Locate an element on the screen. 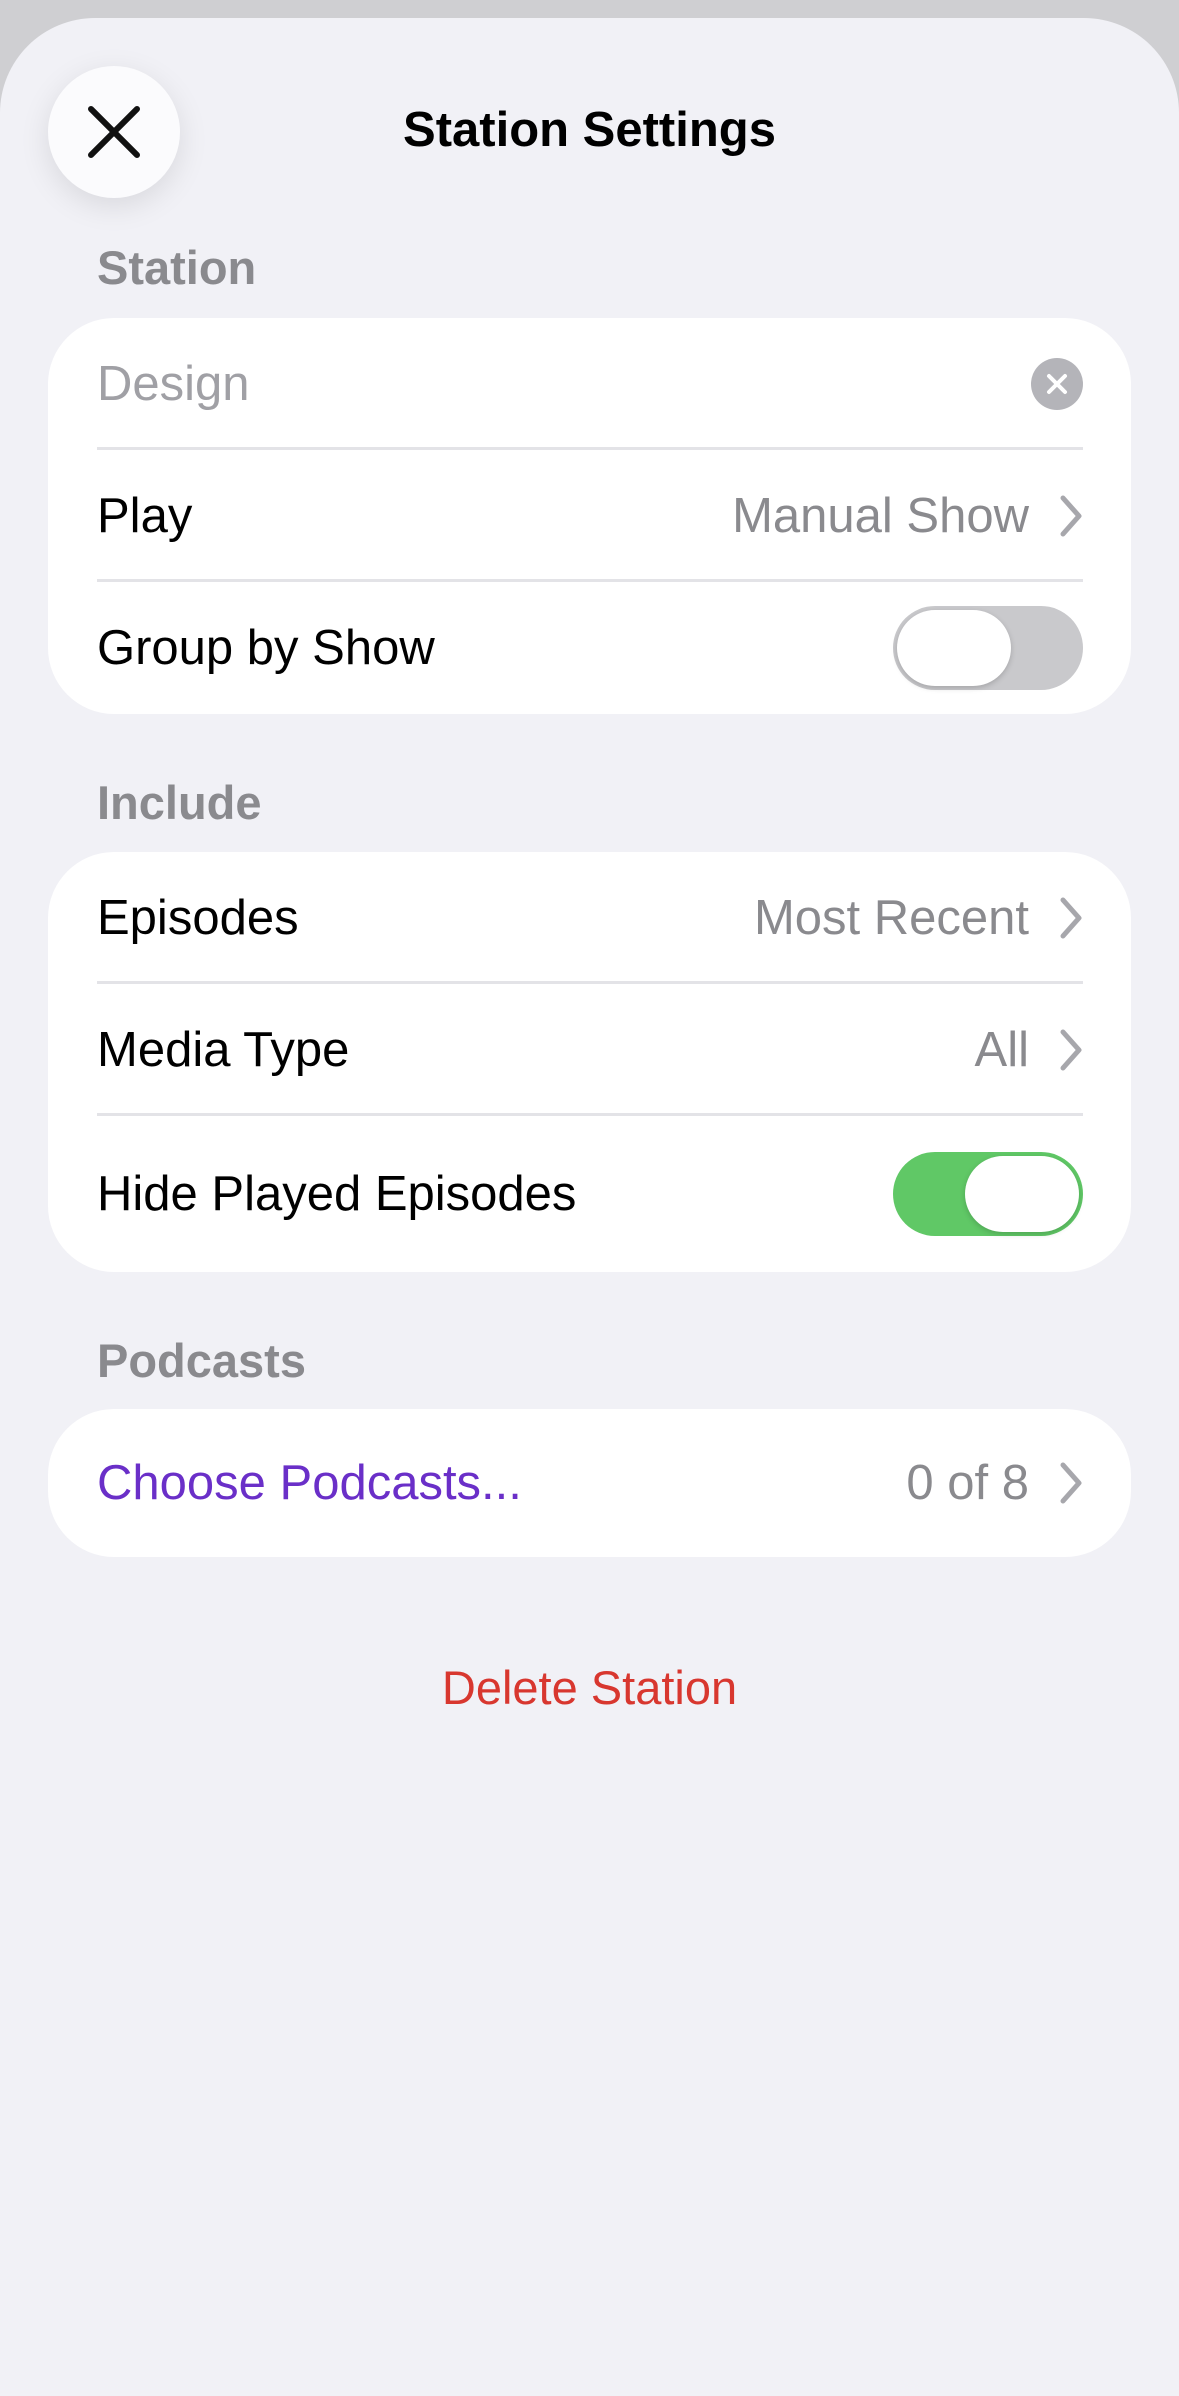 The image size is (1179, 2396). play-row: Play Manual Show is located at coordinates (589, 516).